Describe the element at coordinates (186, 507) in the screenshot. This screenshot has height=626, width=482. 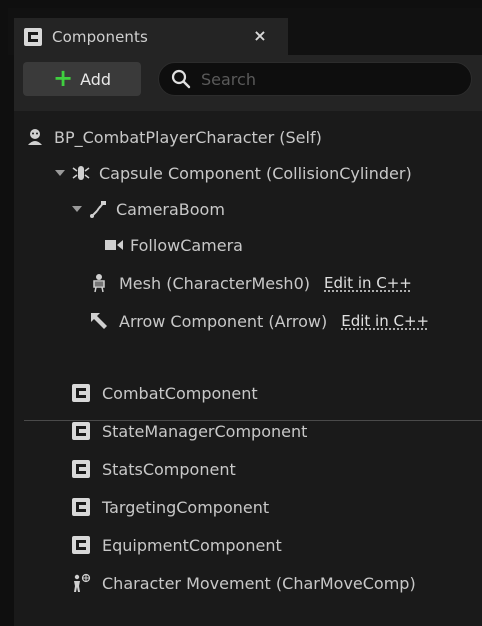
I see `tree-item-label: TargetingComponent` at that location.